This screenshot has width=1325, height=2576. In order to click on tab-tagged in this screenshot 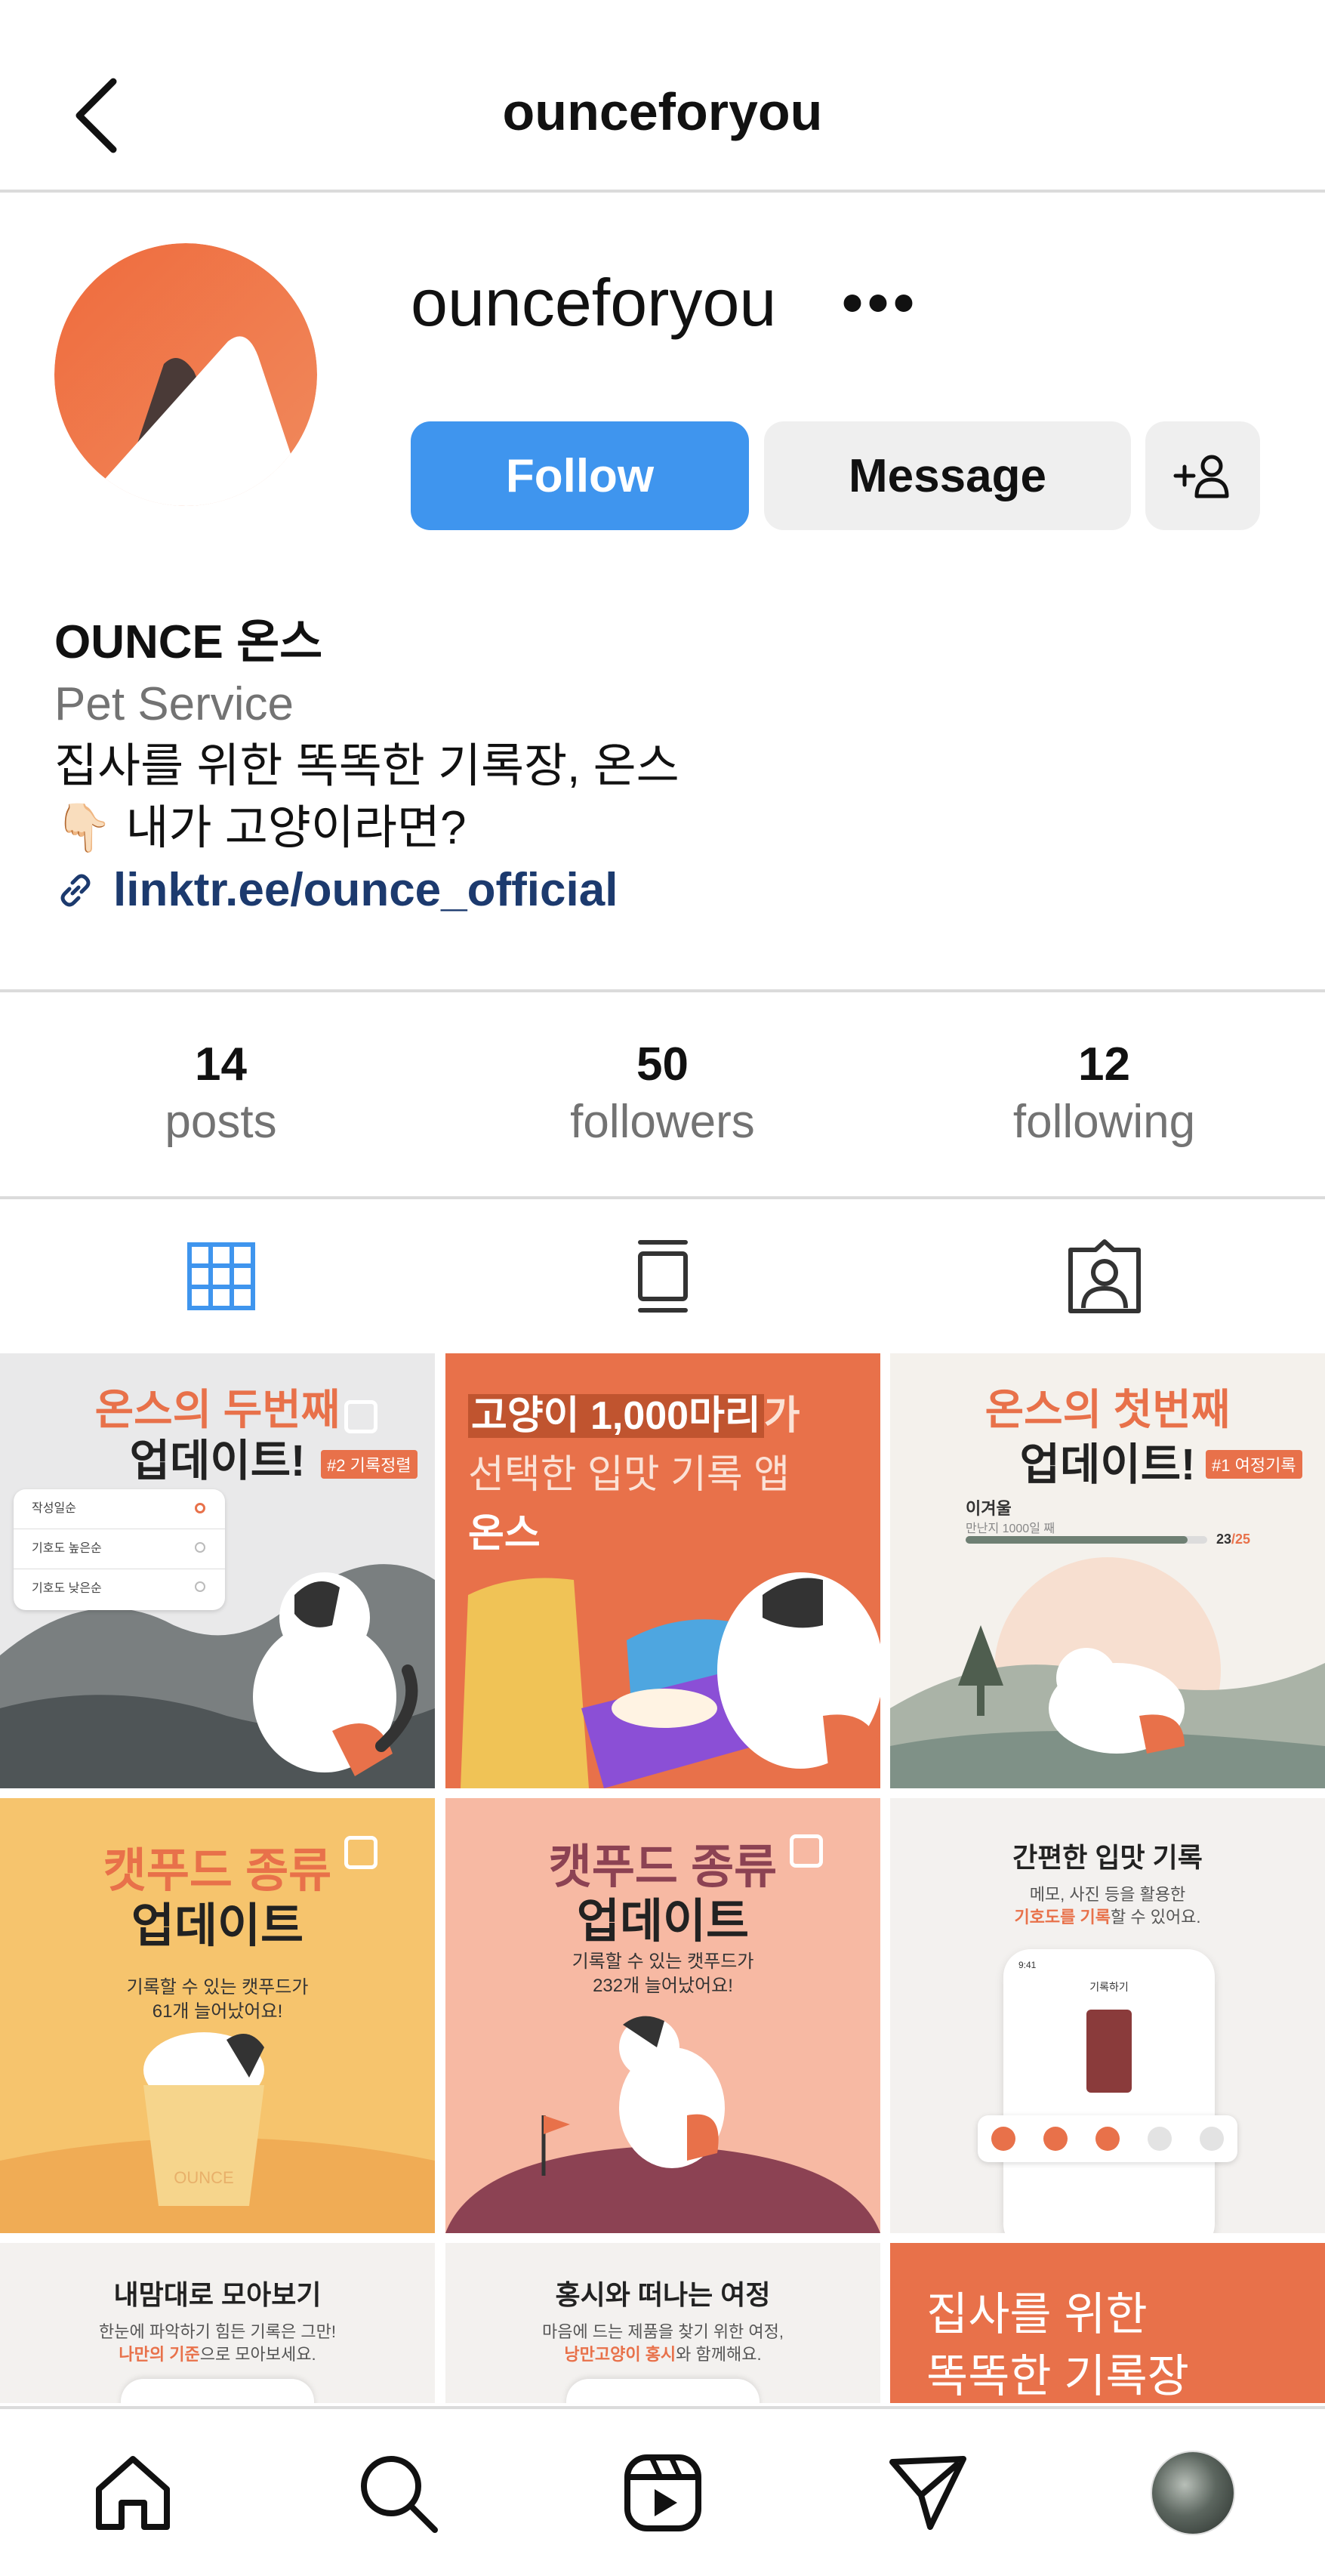, I will do `click(1104, 1276)`.